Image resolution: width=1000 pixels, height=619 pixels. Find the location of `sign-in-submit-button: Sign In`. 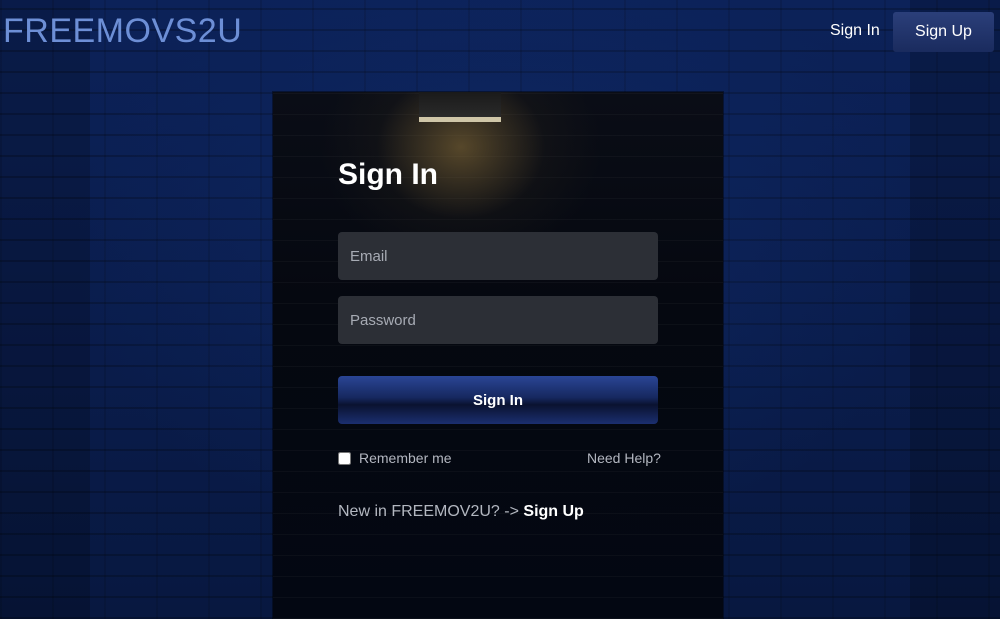

sign-in-submit-button: Sign In is located at coordinates (498, 400).